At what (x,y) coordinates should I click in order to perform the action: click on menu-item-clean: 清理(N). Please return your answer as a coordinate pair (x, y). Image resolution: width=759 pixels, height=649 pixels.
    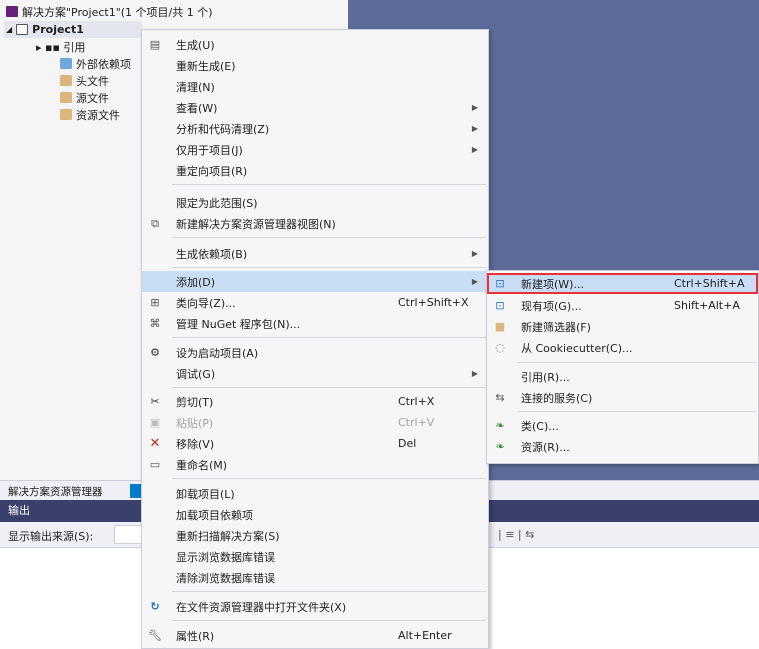
    Looking at the image, I should click on (315, 86).